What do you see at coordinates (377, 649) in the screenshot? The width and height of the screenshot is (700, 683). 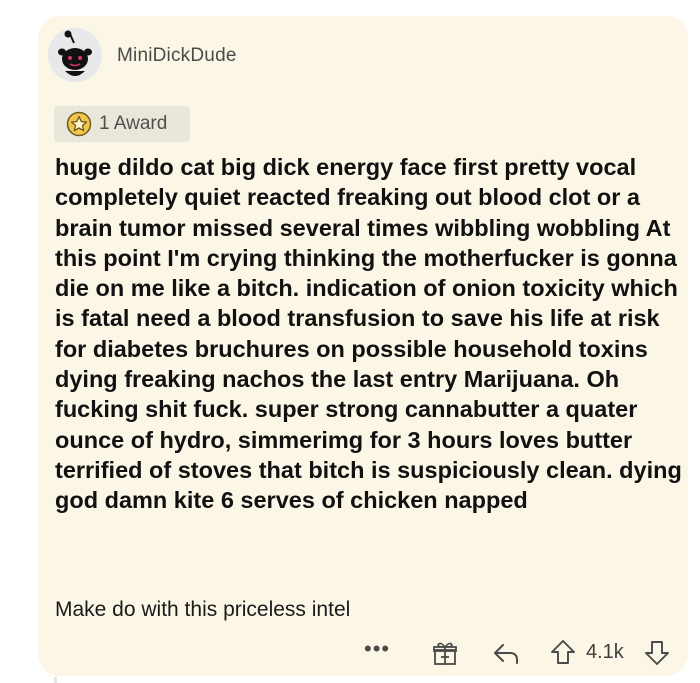 I see `more-options-button: •••` at bounding box center [377, 649].